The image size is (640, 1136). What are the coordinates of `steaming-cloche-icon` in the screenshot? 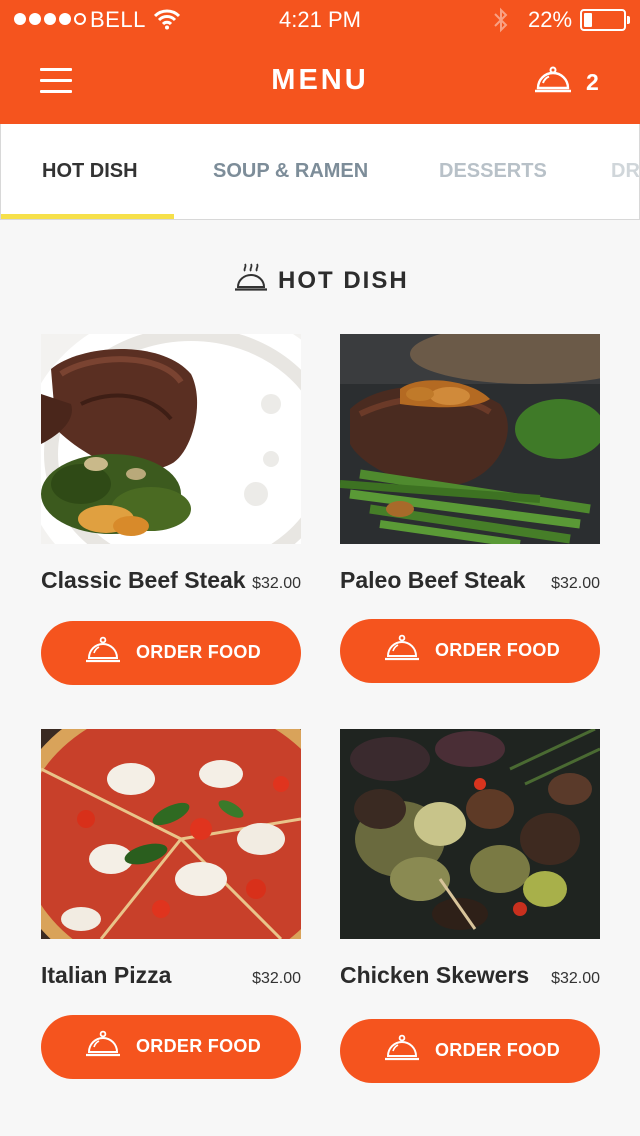 It's located at (251, 277).